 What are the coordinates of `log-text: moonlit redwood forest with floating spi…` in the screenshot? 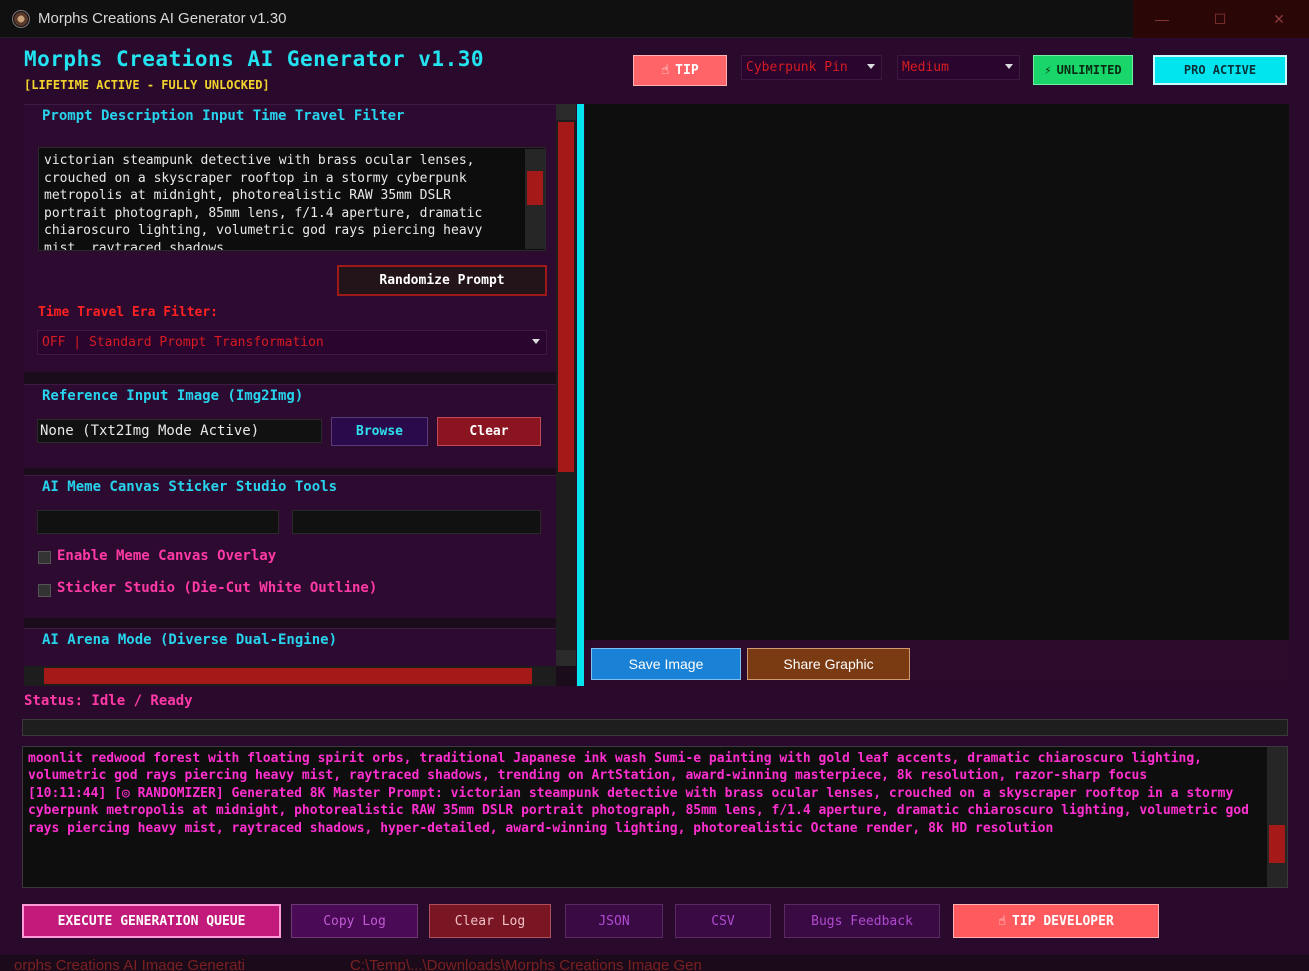 It's located at (638, 793).